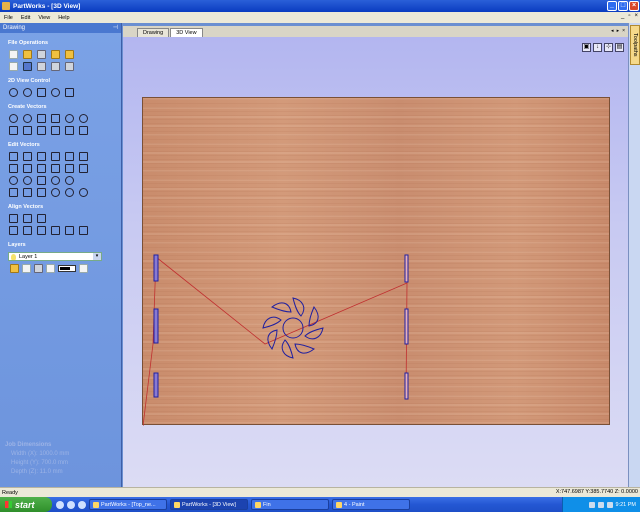 This screenshot has width=640, height=512. What do you see at coordinates (41, 156) in the screenshot?
I see `transform-icon` at bounding box center [41, 156].